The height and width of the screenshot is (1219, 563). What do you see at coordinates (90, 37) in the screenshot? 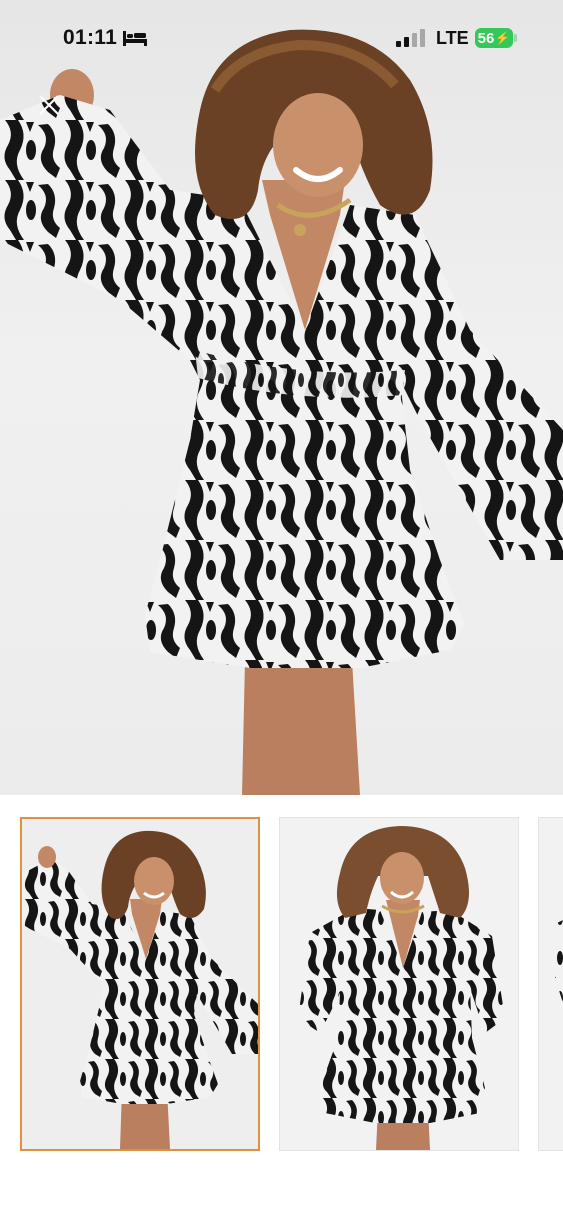
I see `clock-time: 01:11` at bounding box center [90, 37].